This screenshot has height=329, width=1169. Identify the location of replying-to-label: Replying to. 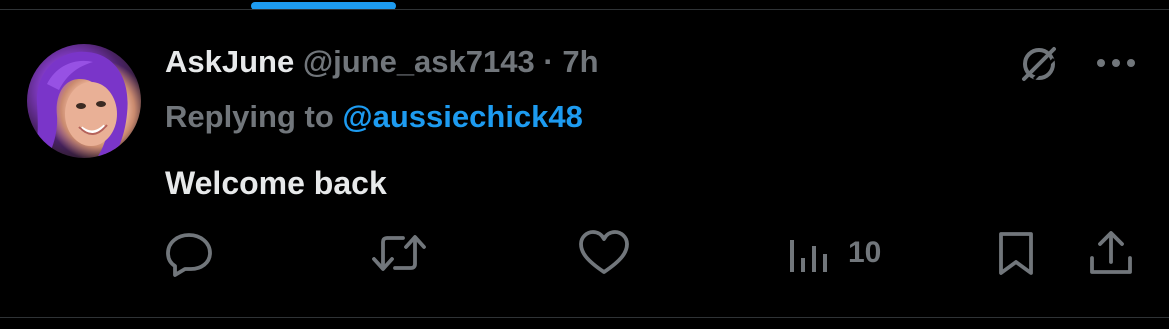
(249, 116).